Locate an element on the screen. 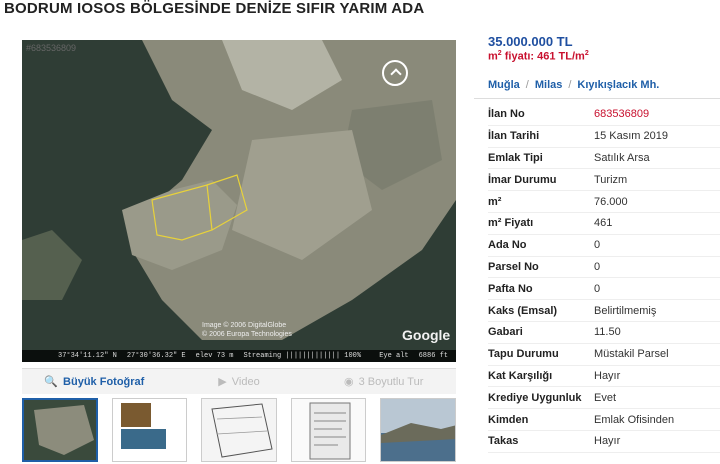 The image size is (720, 464). price: 35.000.000 TL is located at coordinates (530, 41).